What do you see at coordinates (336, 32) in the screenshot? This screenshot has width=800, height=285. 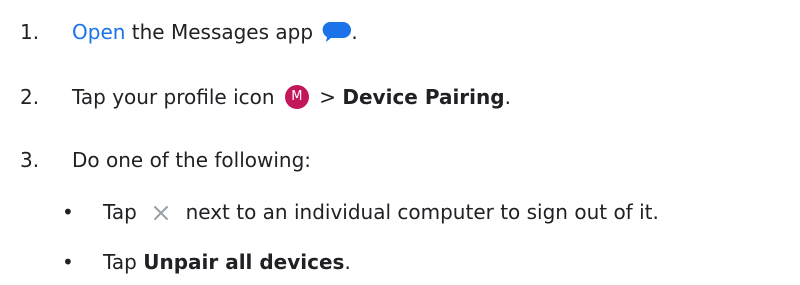 I see `messages-app-icon` at bounding box center [336, 32].